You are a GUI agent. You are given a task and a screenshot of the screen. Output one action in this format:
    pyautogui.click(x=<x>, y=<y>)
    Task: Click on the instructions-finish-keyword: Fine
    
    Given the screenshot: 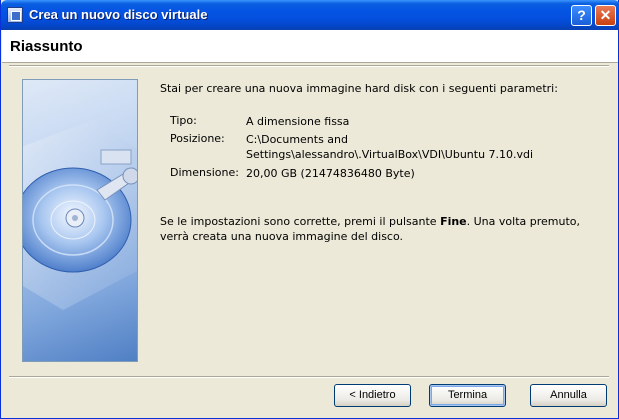 What is the action you would take?
    pyautogui.click(x=453, y=221)
    